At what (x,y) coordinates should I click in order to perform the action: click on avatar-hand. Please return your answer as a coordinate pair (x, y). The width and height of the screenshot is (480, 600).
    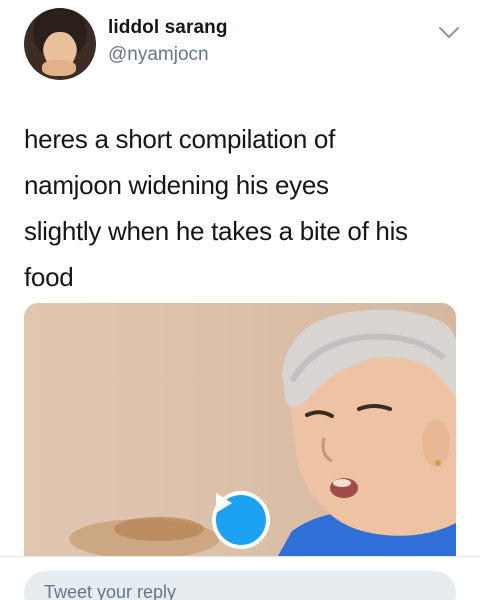
    Looking at the image, I should click on (59, 68).